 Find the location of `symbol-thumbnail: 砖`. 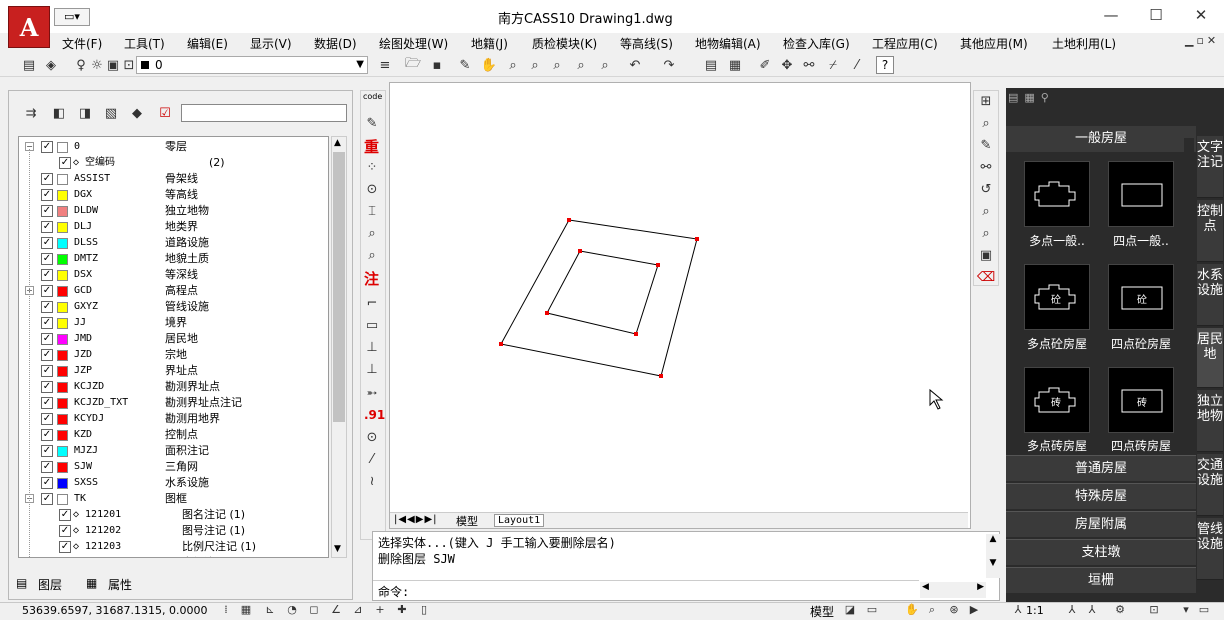

symbol-thumbnail: 砖 is located at coordinates (1057, 400).